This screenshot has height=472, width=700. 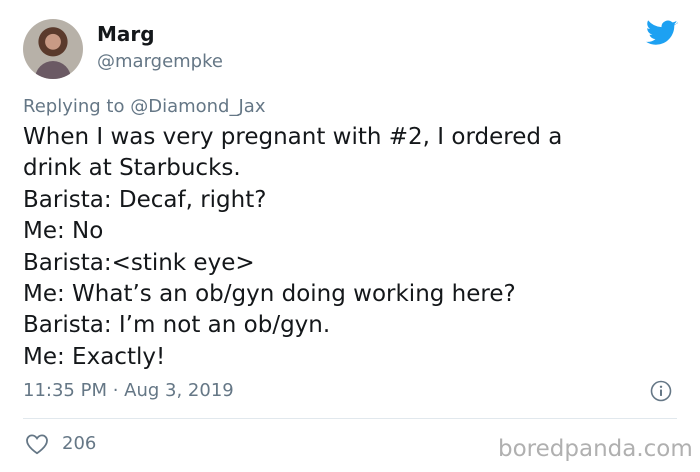 I want to click on info-icon, so click(x=661, y=391).